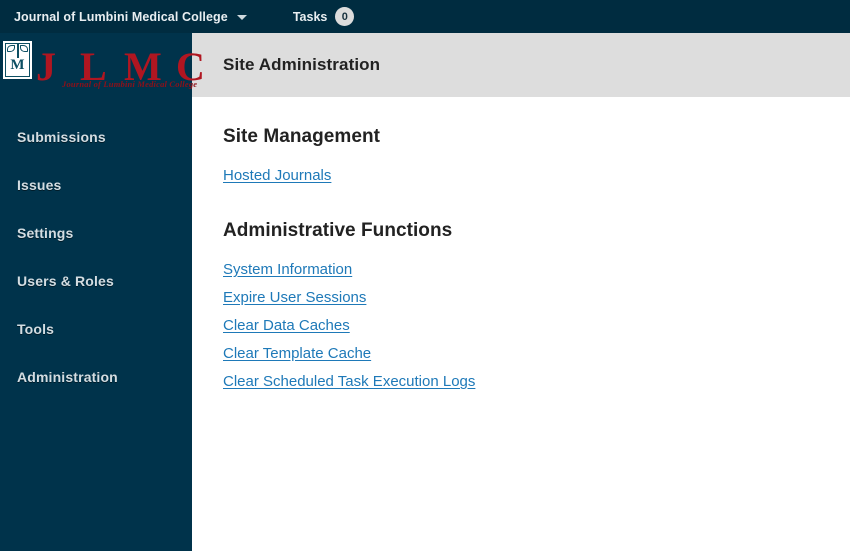 The image size is (850, 551). I want to click on tasks-count-badge: 0, so click(345, 16).